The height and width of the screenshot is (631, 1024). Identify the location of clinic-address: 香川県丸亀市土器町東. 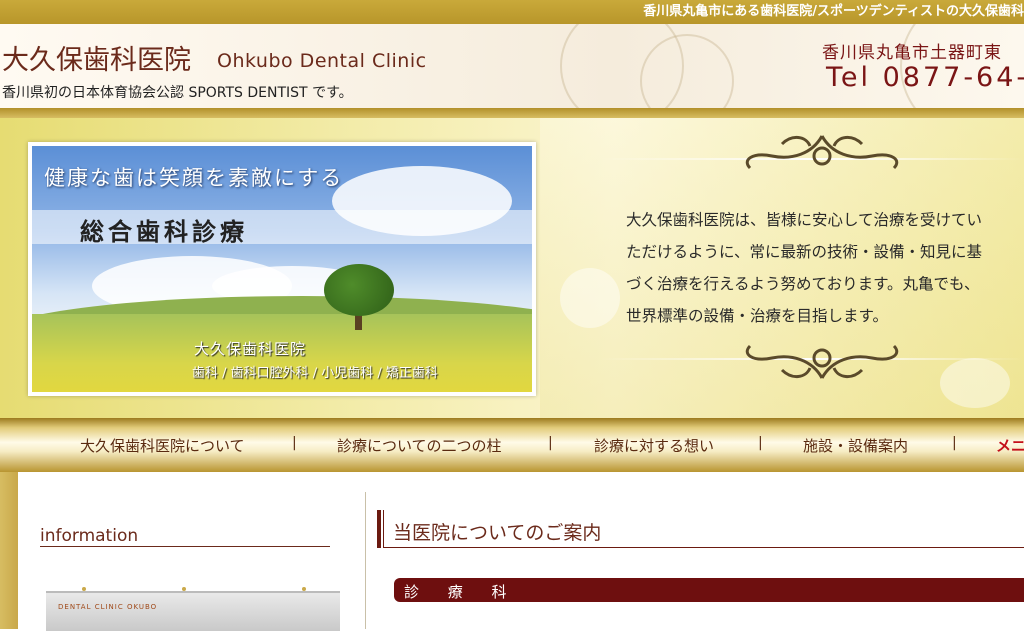
(912, 53).